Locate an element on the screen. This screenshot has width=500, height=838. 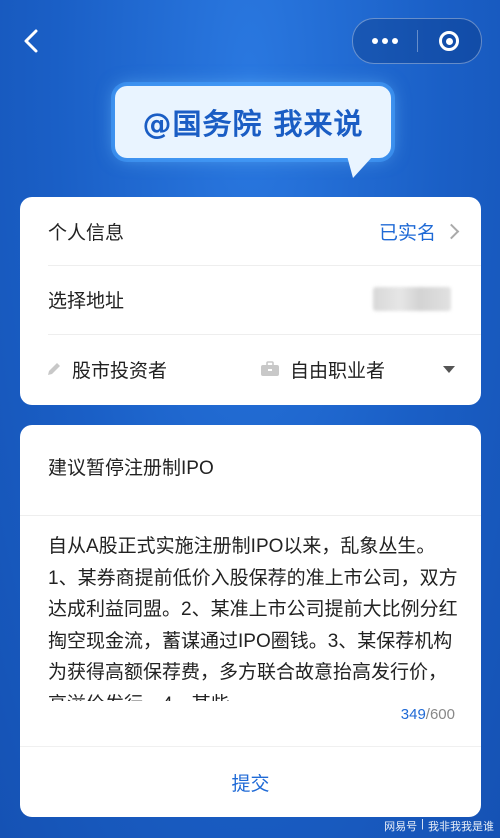
watermark-sep: | is located at coordinates (422, 824).